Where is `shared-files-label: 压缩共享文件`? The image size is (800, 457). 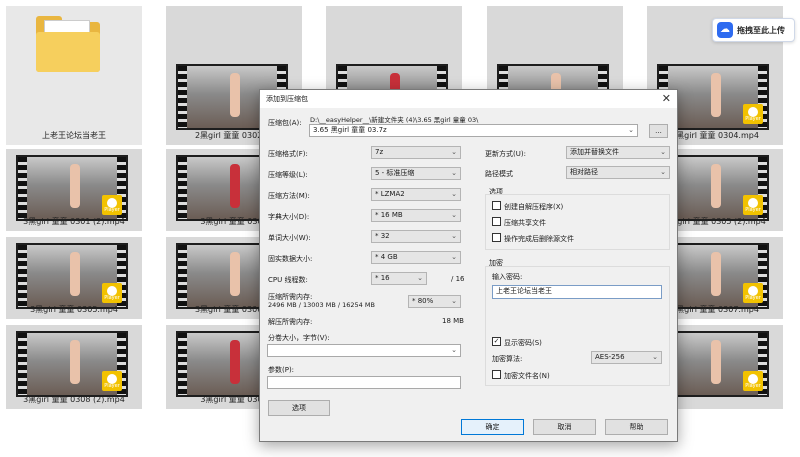
shared-files-label: 压缩共享文件 is located at coordinates (525, 223).